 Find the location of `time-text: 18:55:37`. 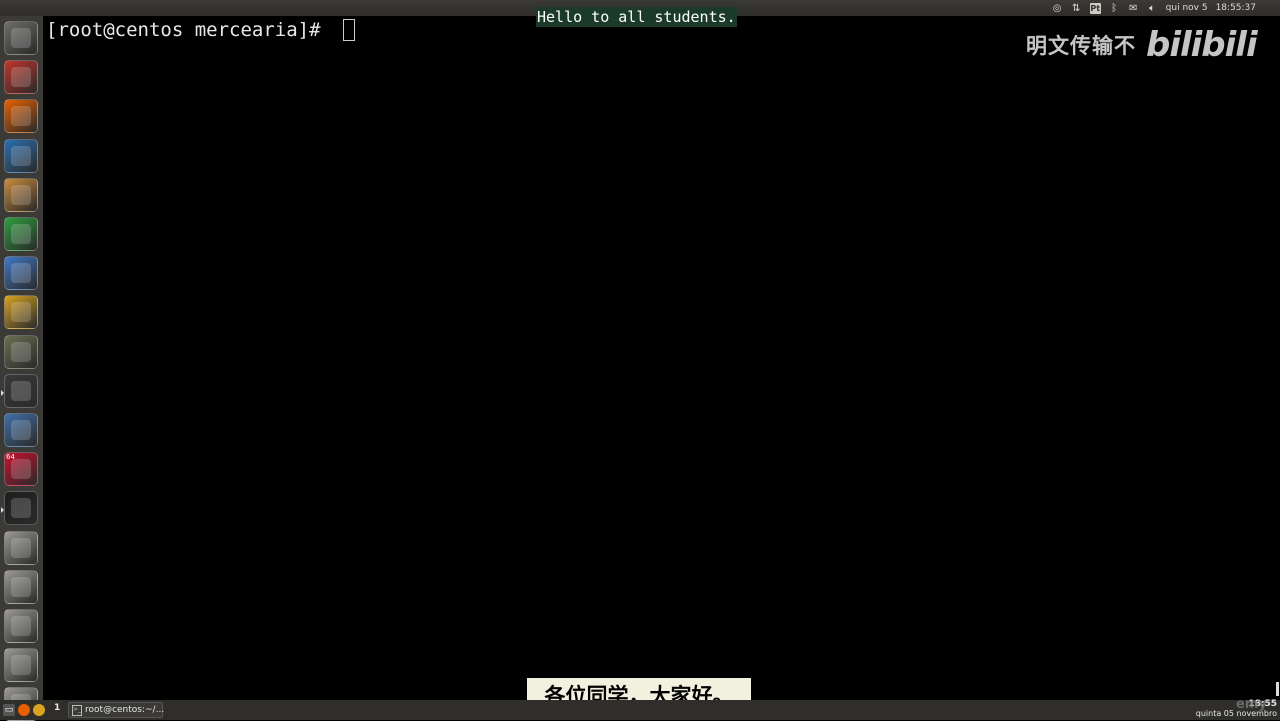

time-text: 18:55:37 is located at coordinates (1236, 8).